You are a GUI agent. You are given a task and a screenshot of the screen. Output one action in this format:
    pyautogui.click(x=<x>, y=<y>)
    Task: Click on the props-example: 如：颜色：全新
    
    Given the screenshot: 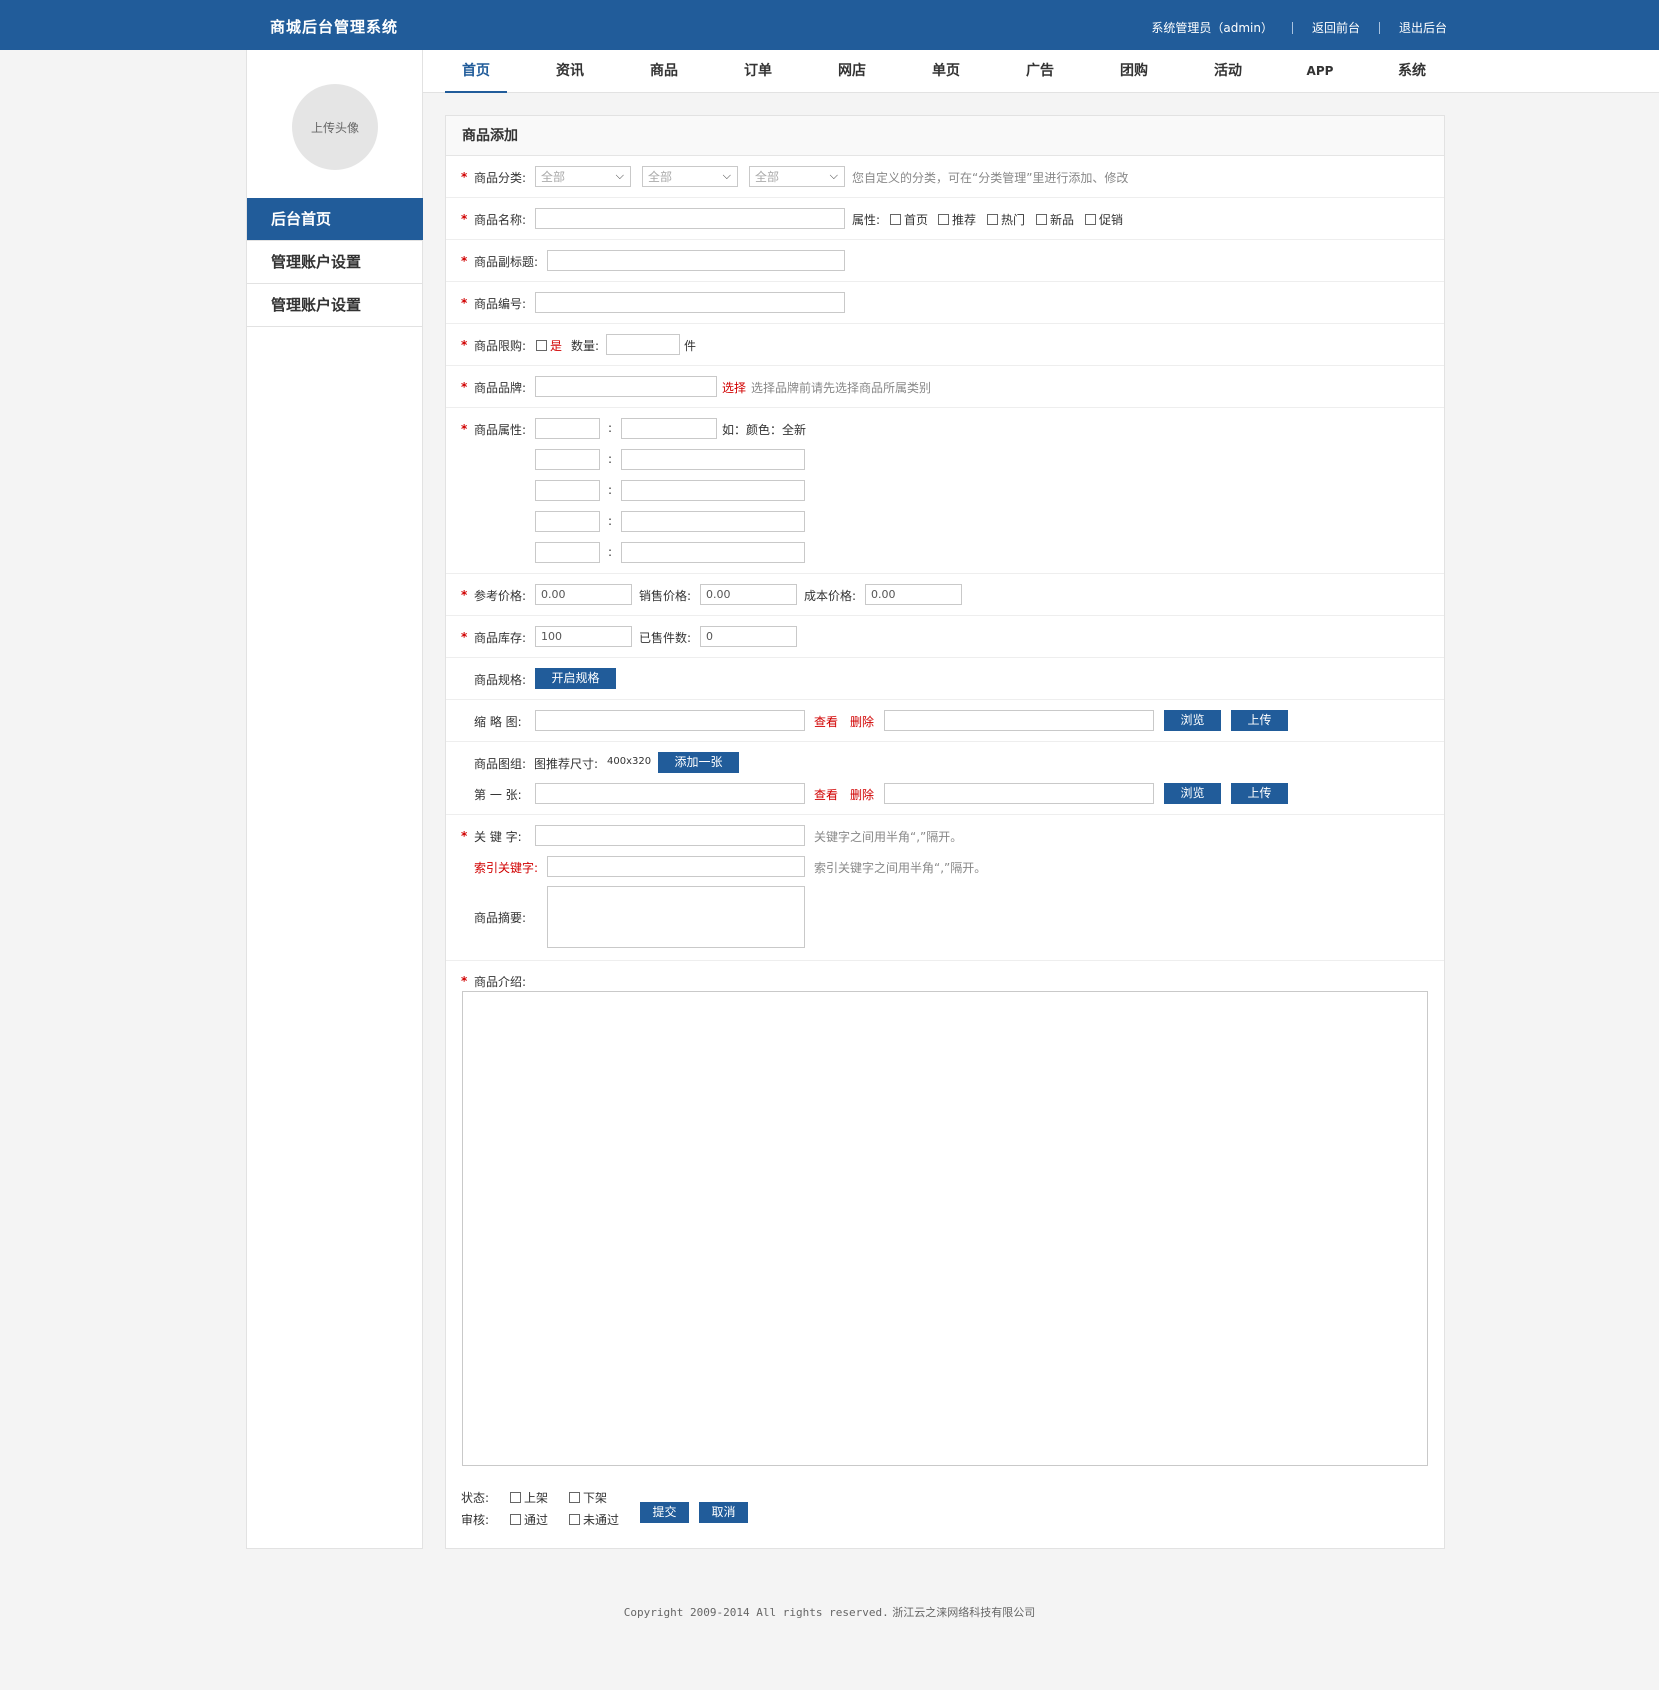 What is the action you would take?
    pyautogui.click(x=764, y=430)
    